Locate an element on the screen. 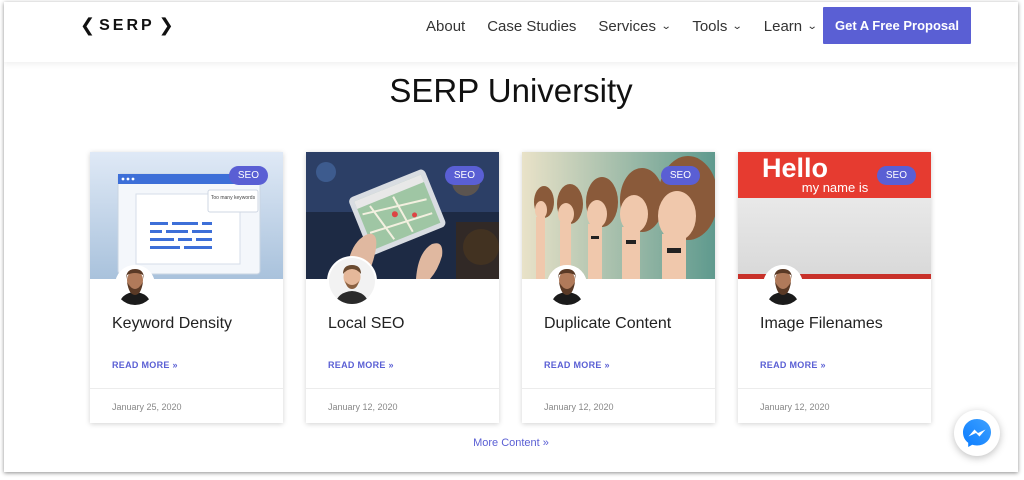 The width and height of the screenshot is (1024, 480). serp-logo: ❮ SERP ❯ is located at coordinates (127, 26).